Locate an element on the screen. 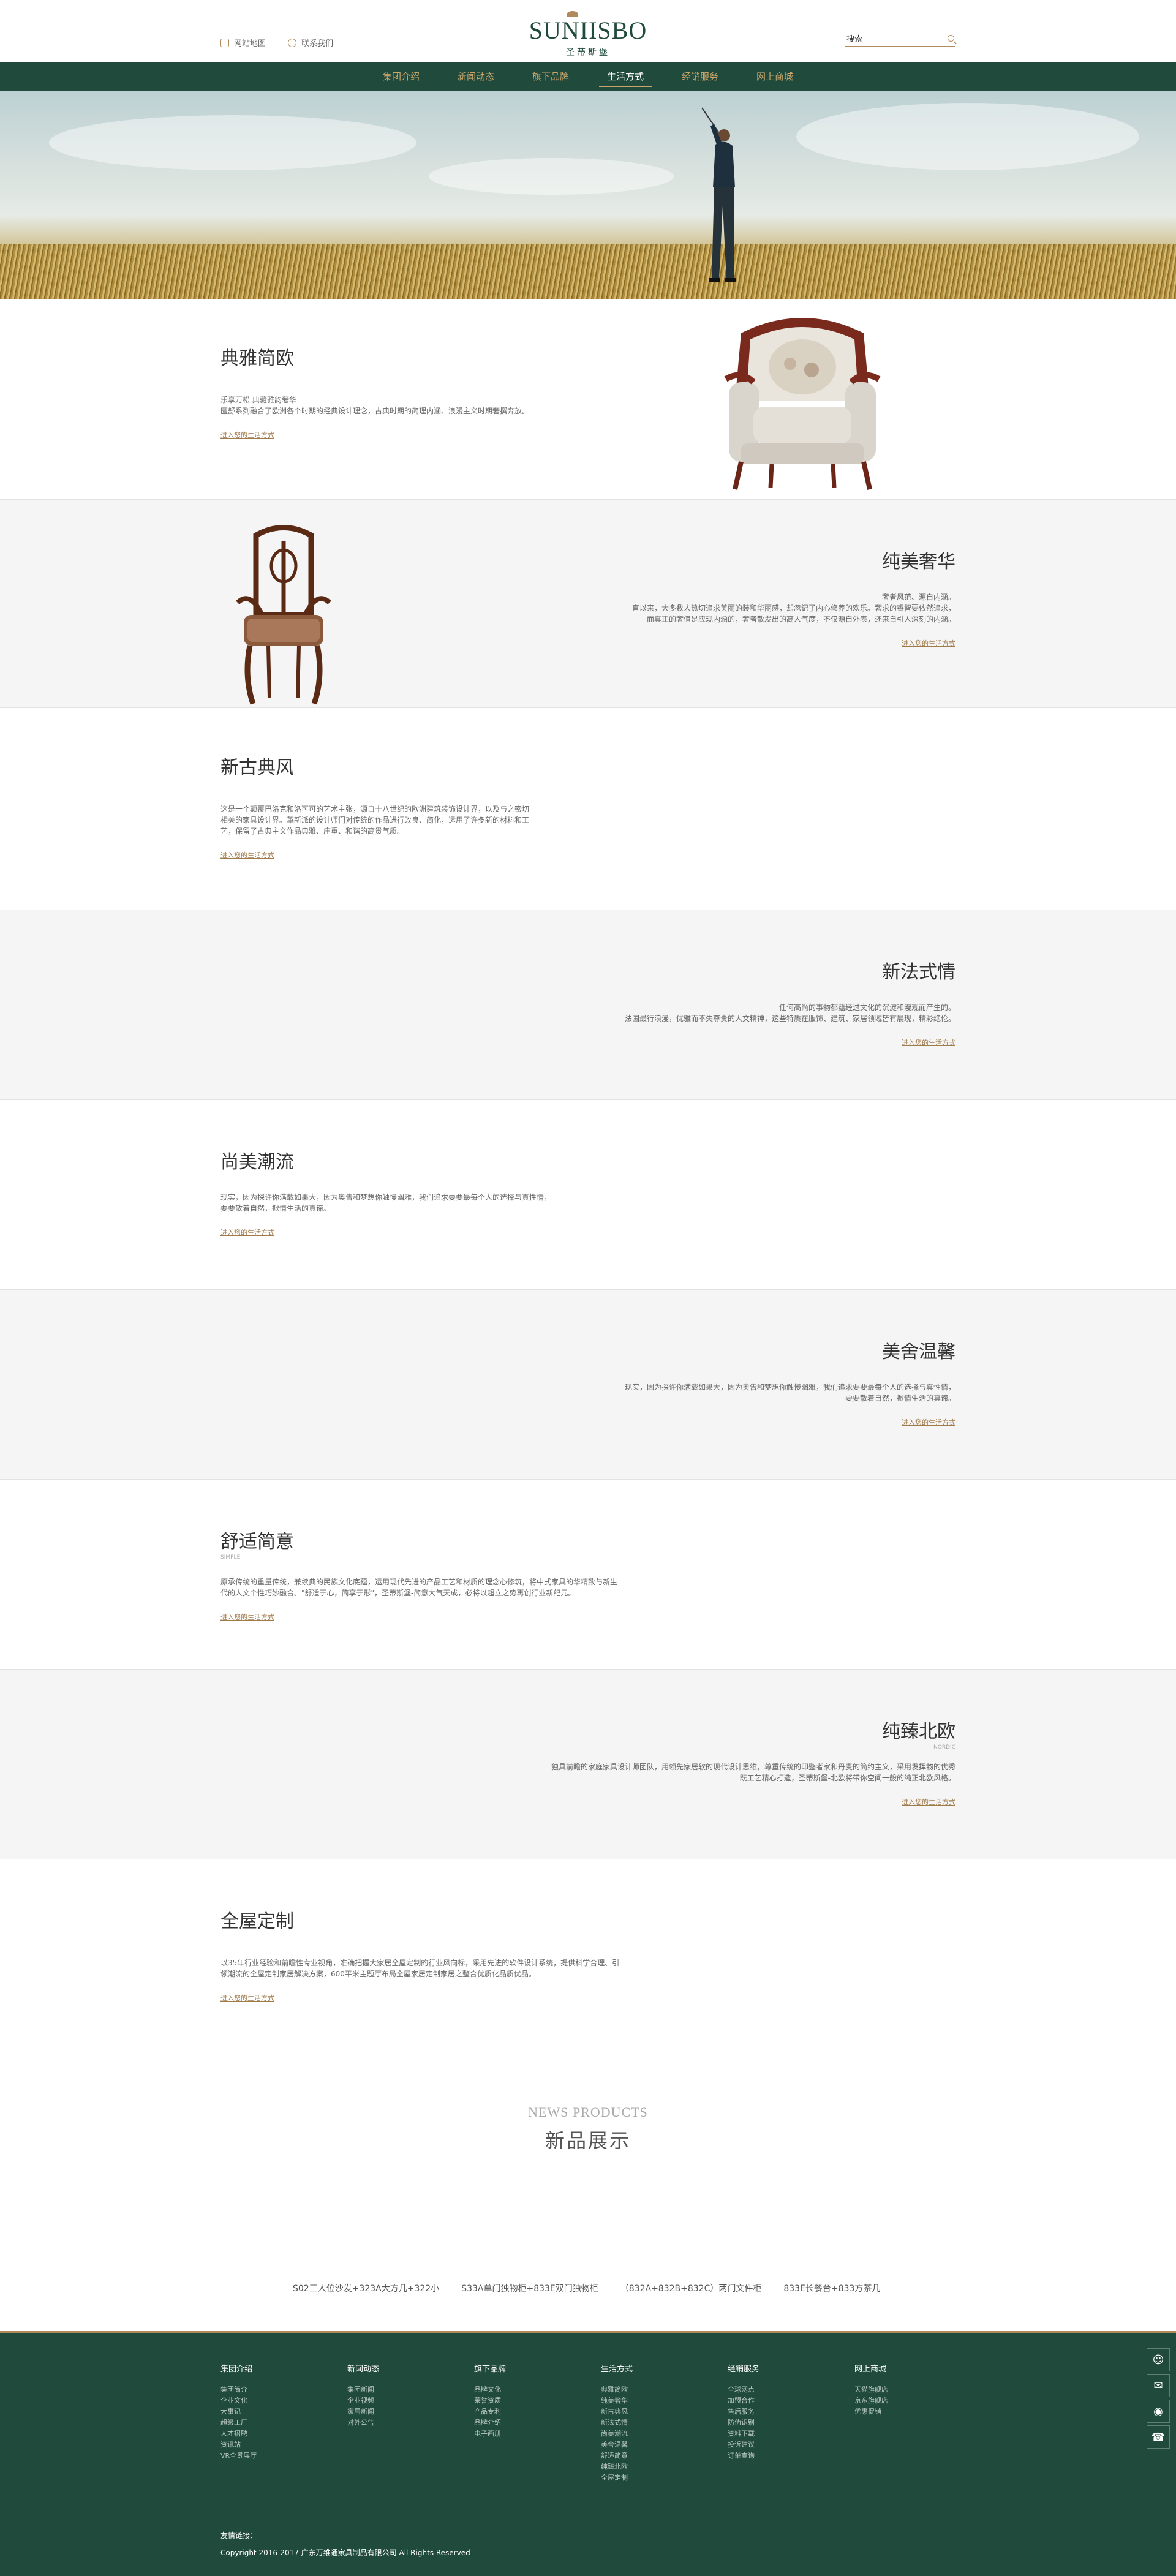  search-icon is located at coordinates (951, 38).